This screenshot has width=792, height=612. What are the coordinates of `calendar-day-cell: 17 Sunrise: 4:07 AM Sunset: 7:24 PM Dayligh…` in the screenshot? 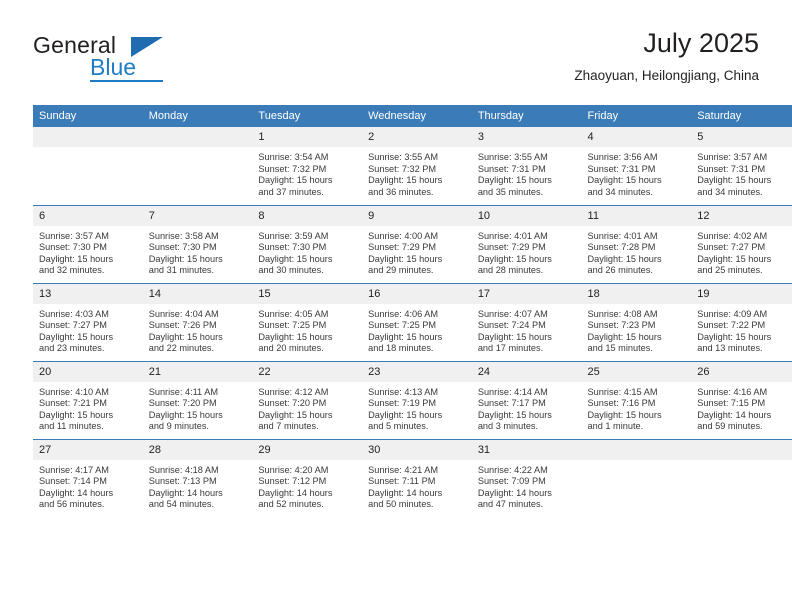 It's located at (526, 321).